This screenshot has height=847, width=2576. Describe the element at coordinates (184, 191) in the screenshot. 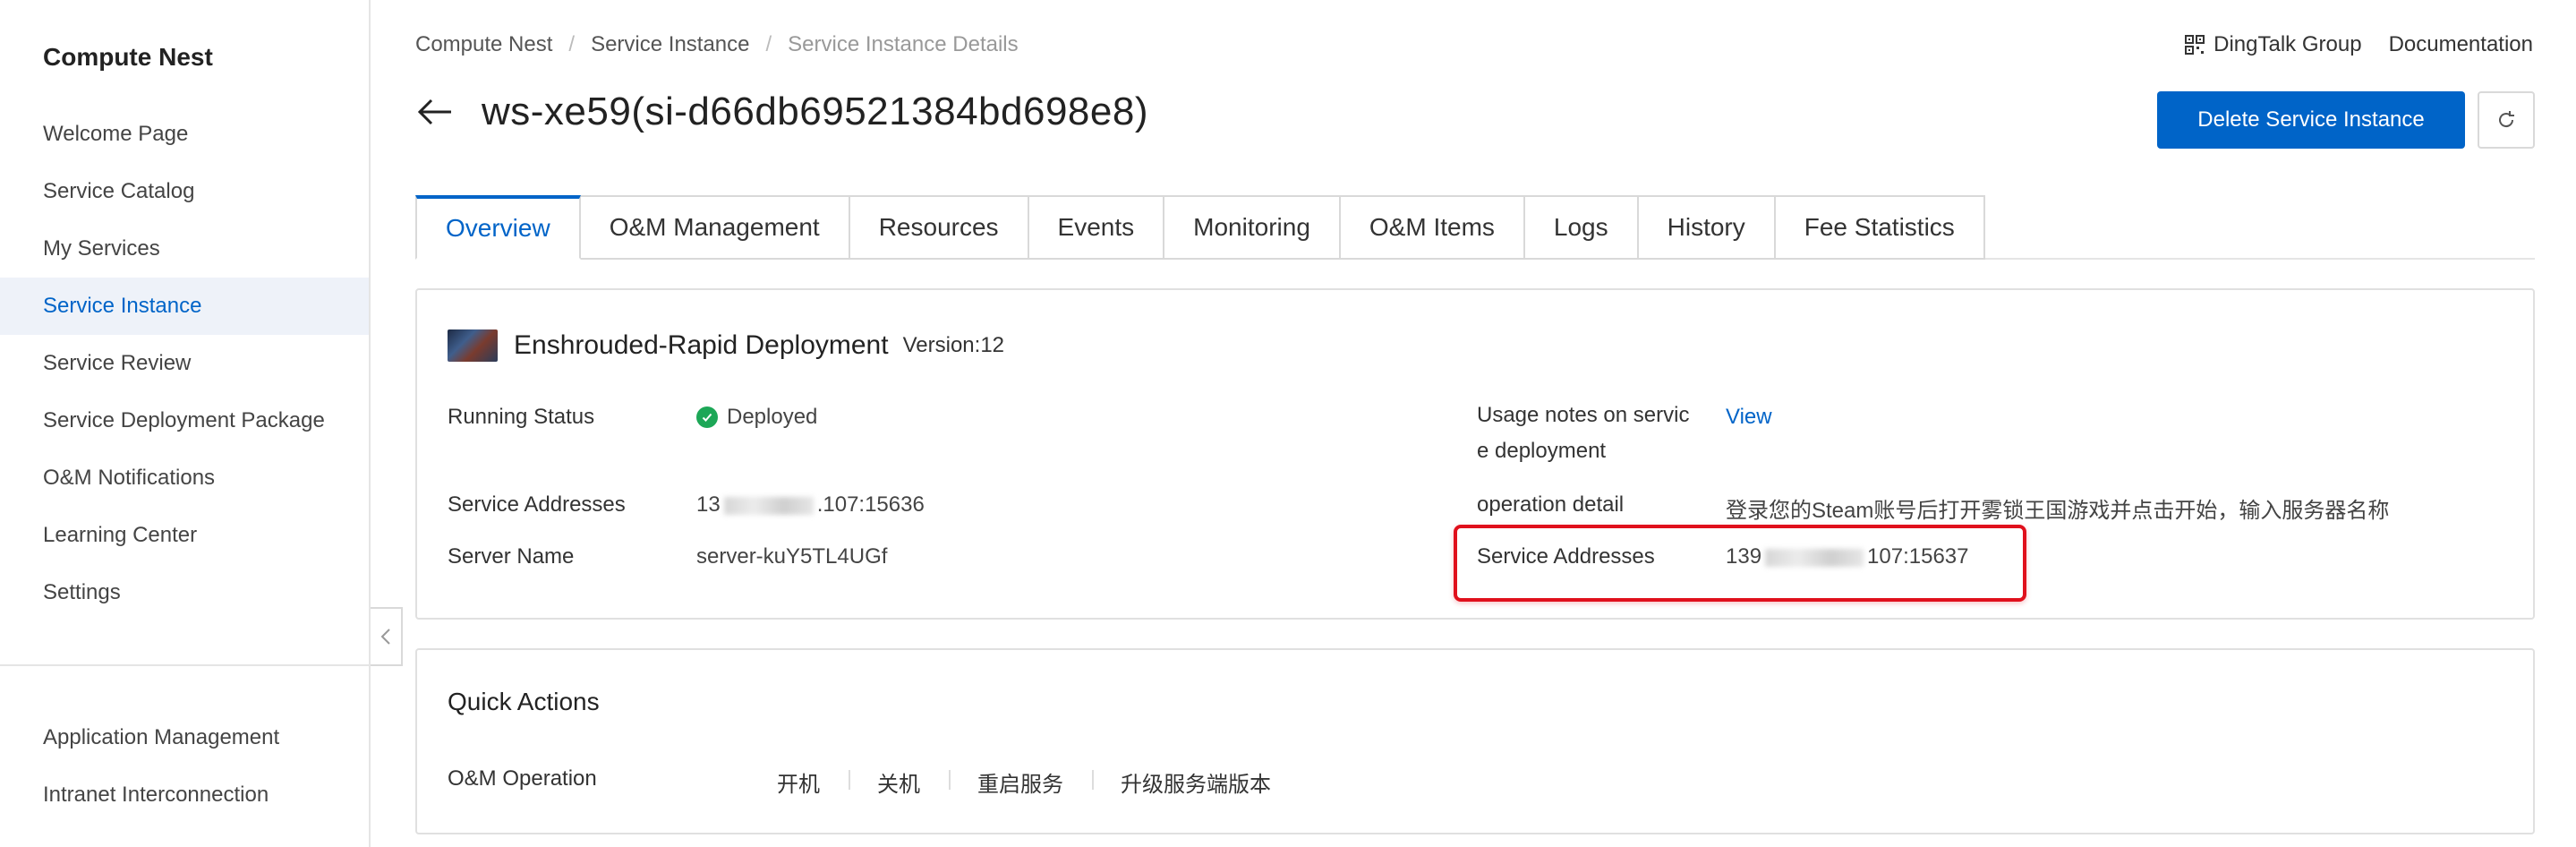

I see `sidebar-item-service-catalog: Service Catalog` at that location.